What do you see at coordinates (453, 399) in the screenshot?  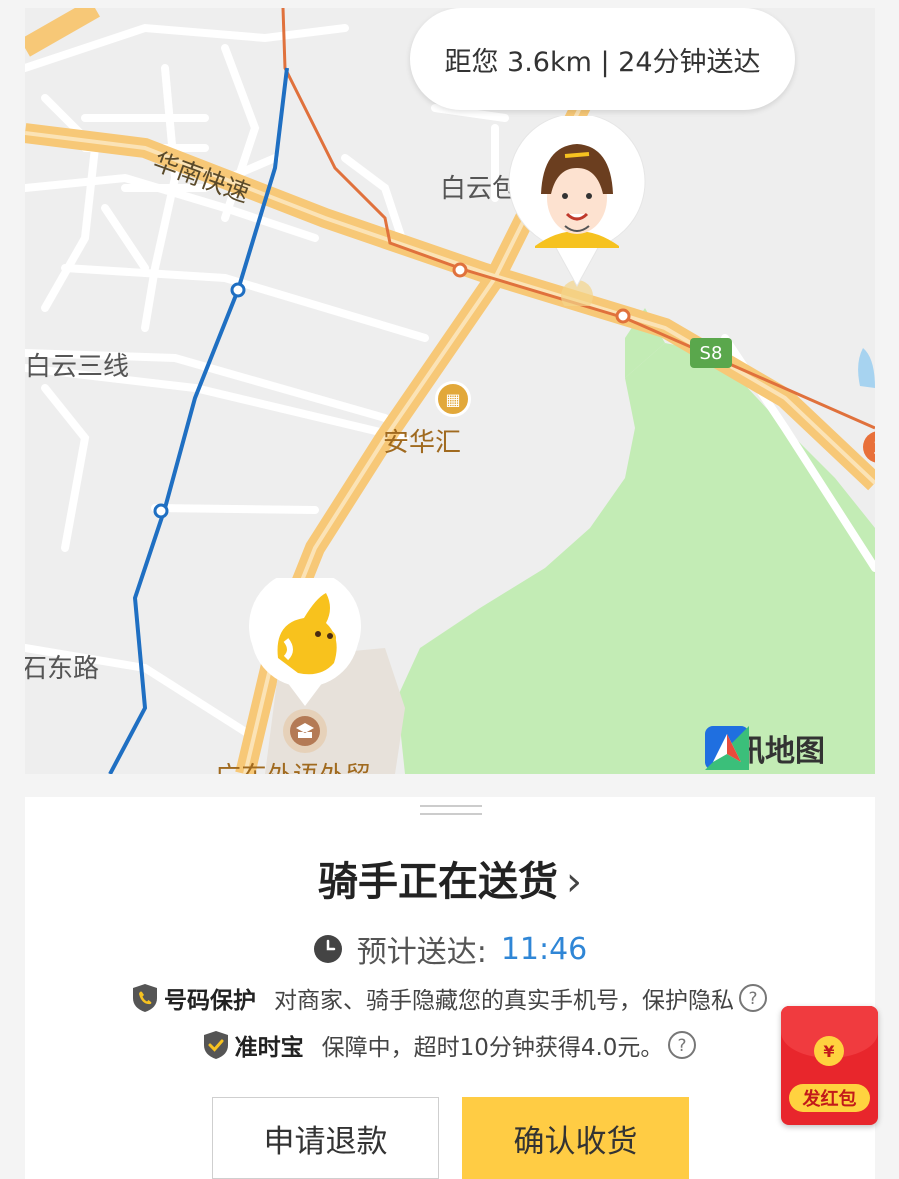 I see `mall-poi-icon: ▦` at bounding box center [453, 399].